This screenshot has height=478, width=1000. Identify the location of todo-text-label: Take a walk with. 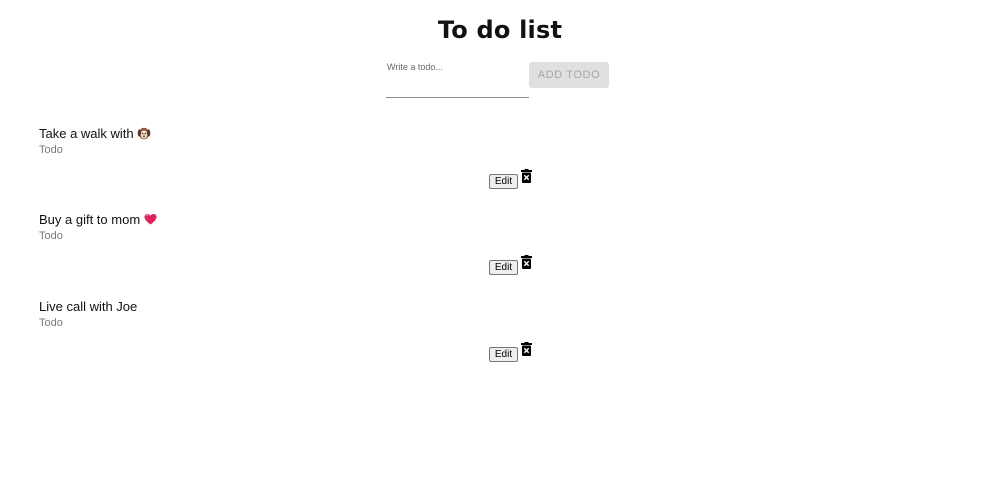
(86, 133).